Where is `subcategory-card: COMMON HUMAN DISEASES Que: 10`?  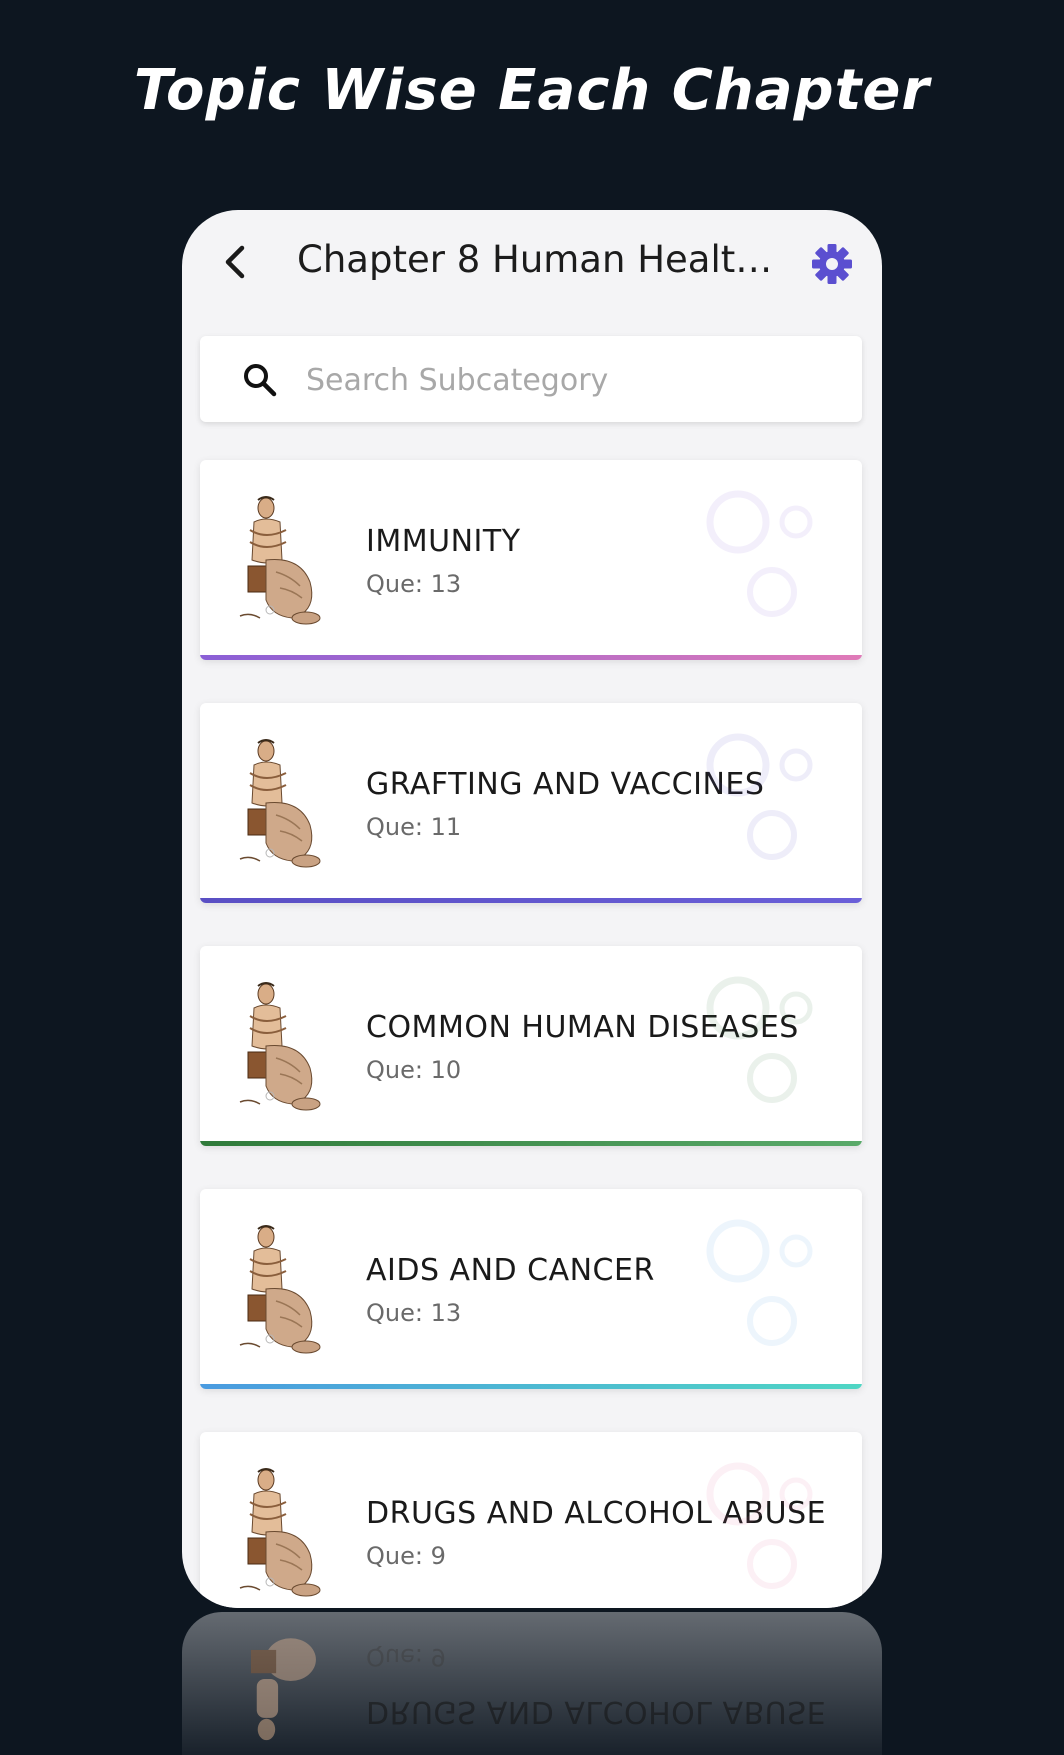
subcategory-card: COMMON HUMAN DISEASES Que: 10 is located at coordinates (531, 1046).